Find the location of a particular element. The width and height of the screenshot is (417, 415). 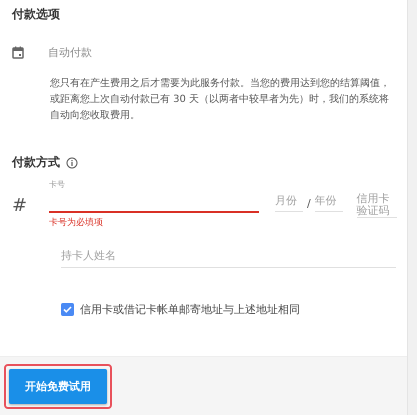

section-title: 付款选项 is located at coordinates (36, 14).